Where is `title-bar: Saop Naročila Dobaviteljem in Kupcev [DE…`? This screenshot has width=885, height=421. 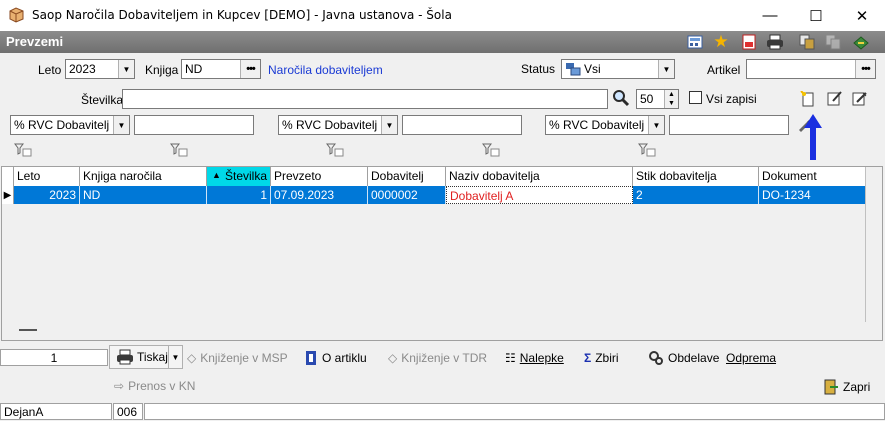 title-bar: Saop Naročila Dobaviteljem in Kupcev [DE… is located at coordinates (442, 15).